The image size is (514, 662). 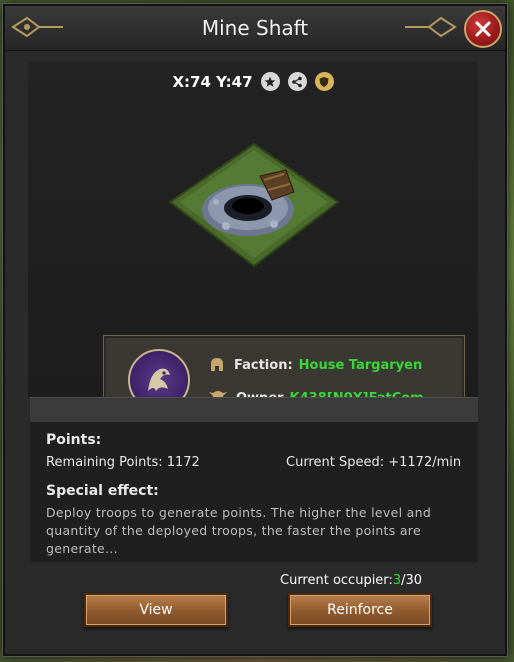 I want to click on occupier-label: Current occupier:, so click(x=336, y=580).